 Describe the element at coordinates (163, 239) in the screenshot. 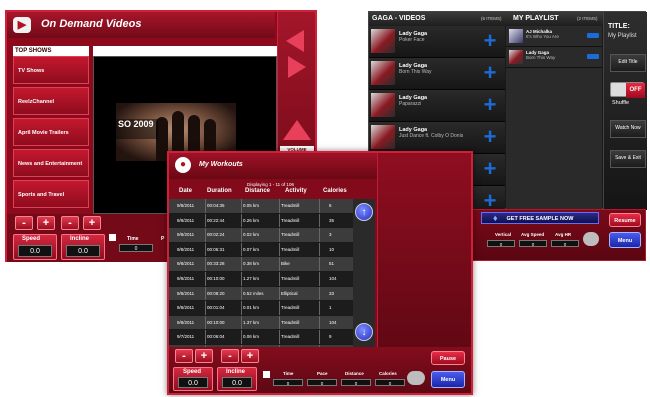

I see `pace-label: P` at that location.